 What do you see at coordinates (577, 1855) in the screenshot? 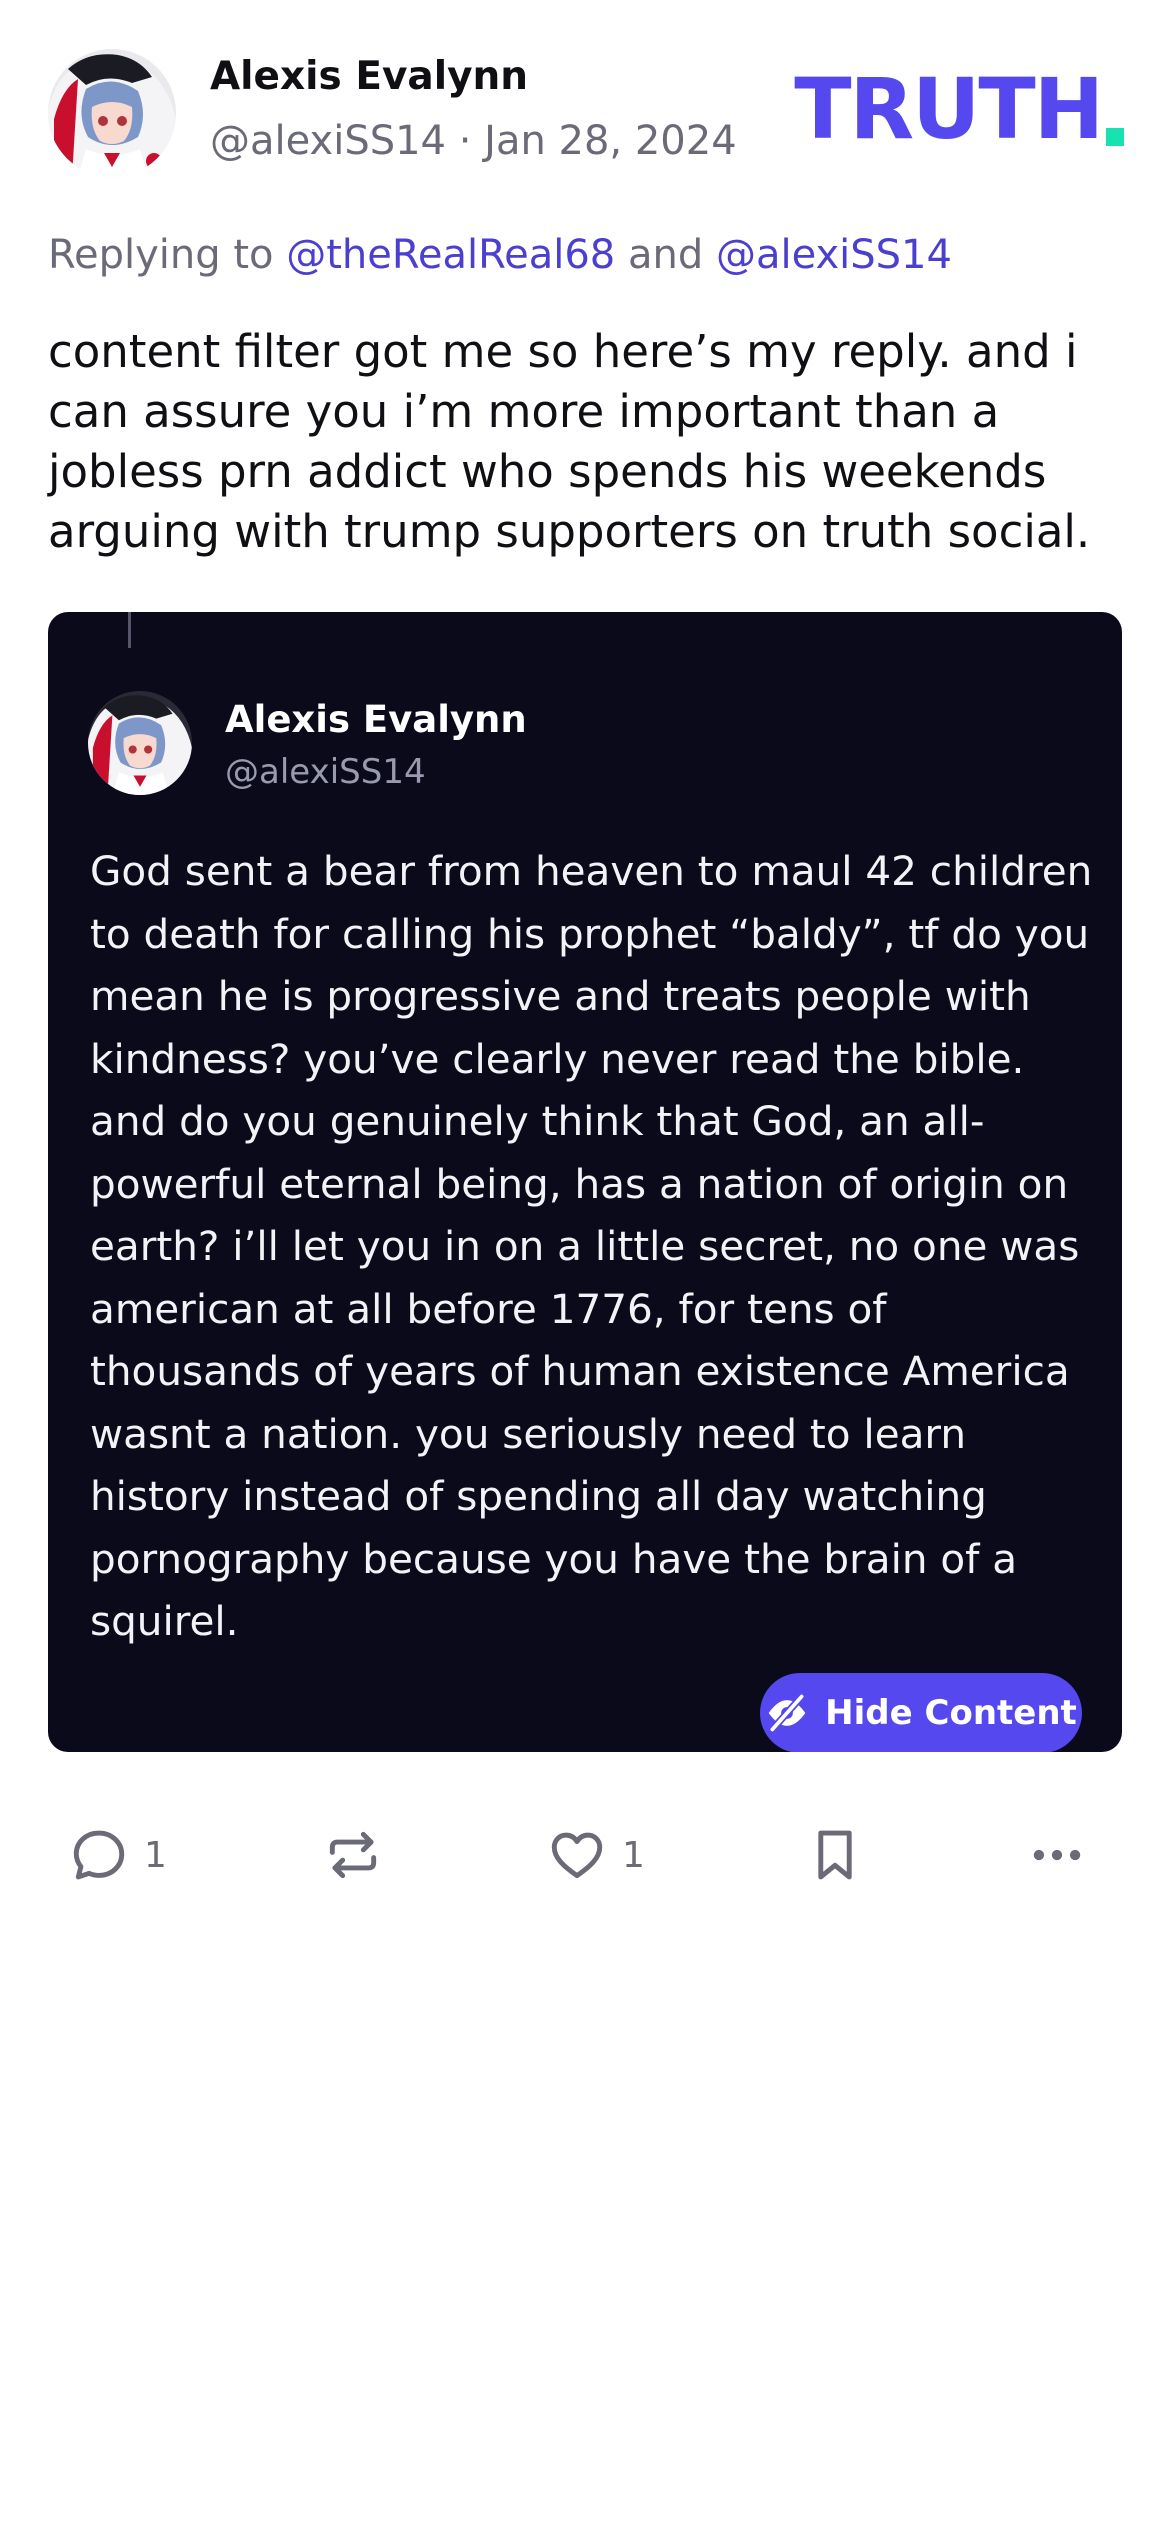
I see `heart-icon` at bounding box center [577, 1855].